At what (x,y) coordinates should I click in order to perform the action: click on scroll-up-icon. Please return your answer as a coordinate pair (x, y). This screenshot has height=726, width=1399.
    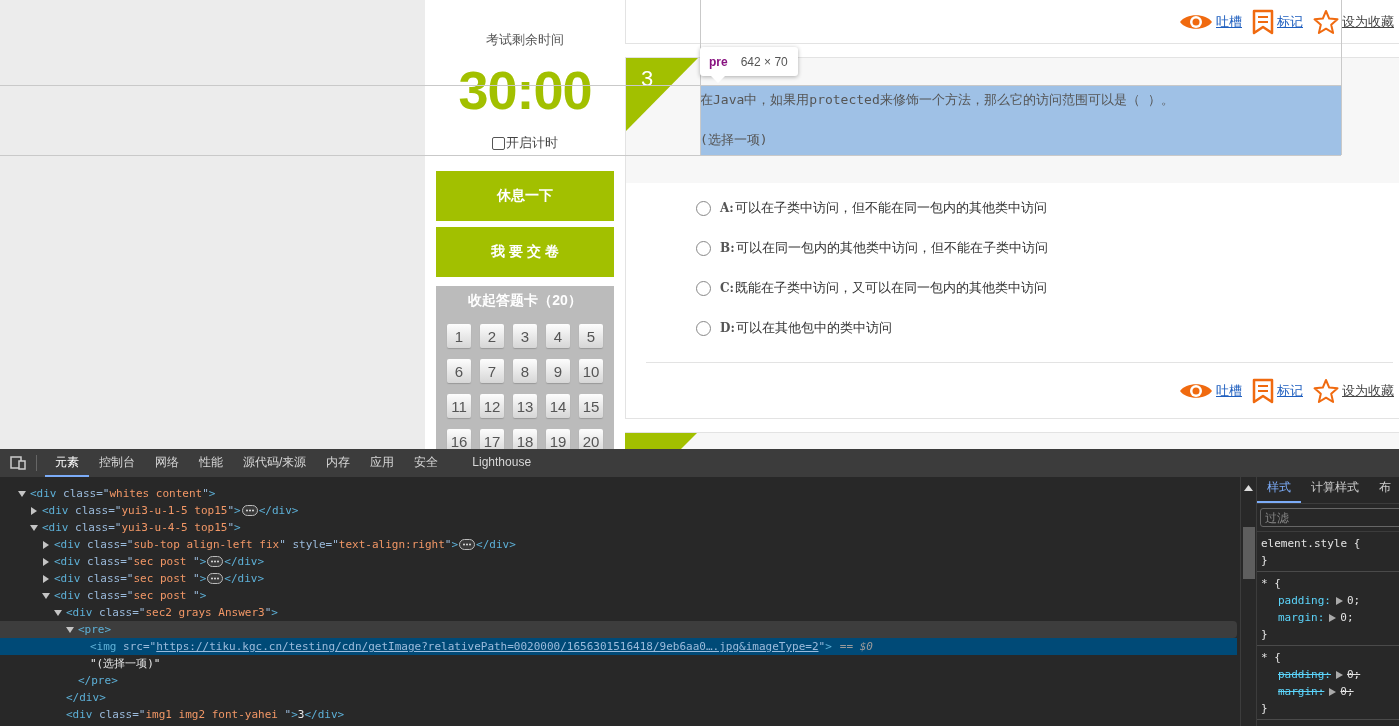
    Looking at the image, I should click on (1248, 488).